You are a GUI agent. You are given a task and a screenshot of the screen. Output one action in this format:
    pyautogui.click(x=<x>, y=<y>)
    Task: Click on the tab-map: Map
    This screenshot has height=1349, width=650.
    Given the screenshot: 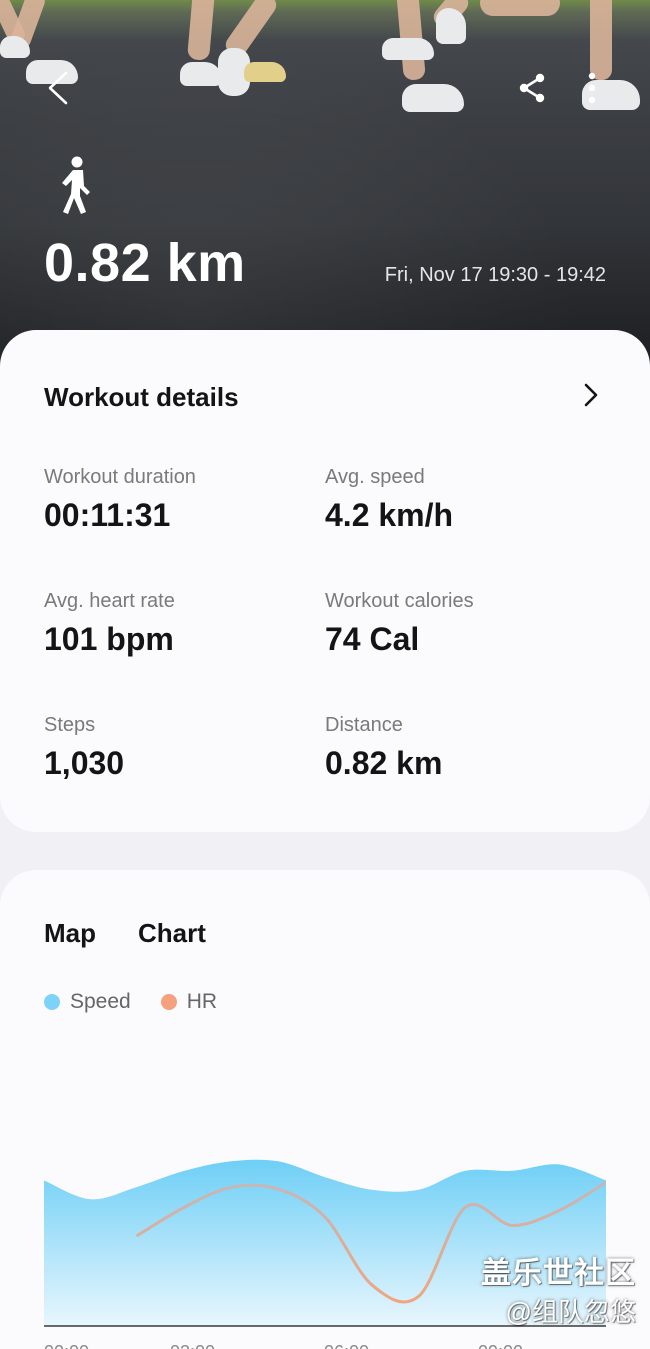 What is the action you would take?
    pyautogui.click(x=70, y=933)
    